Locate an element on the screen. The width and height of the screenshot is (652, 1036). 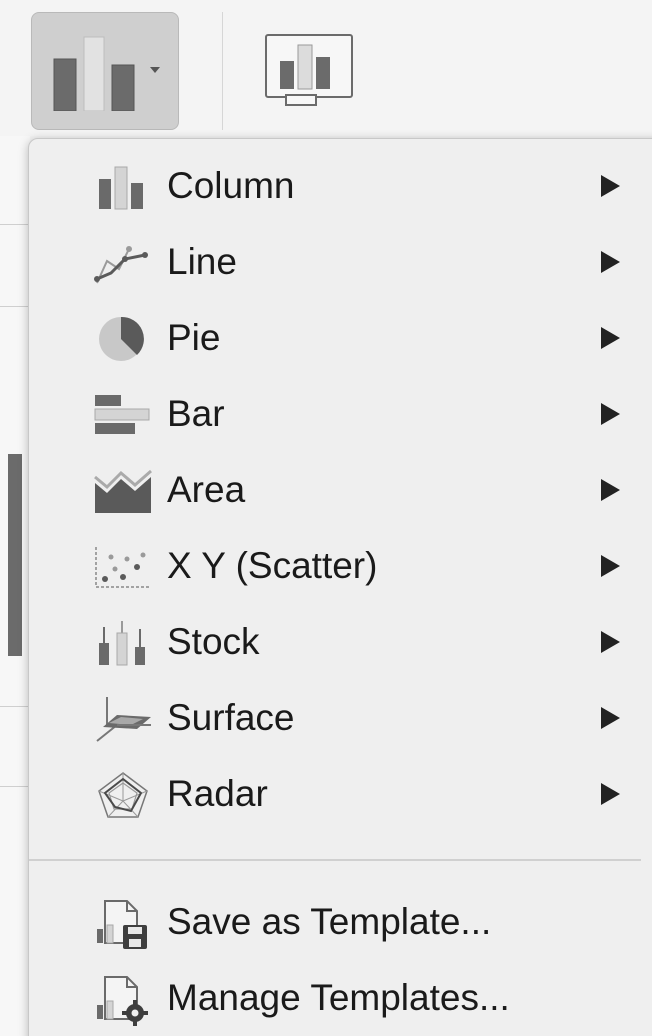
menu-item-label: Area is located at coordinates (206, 489).